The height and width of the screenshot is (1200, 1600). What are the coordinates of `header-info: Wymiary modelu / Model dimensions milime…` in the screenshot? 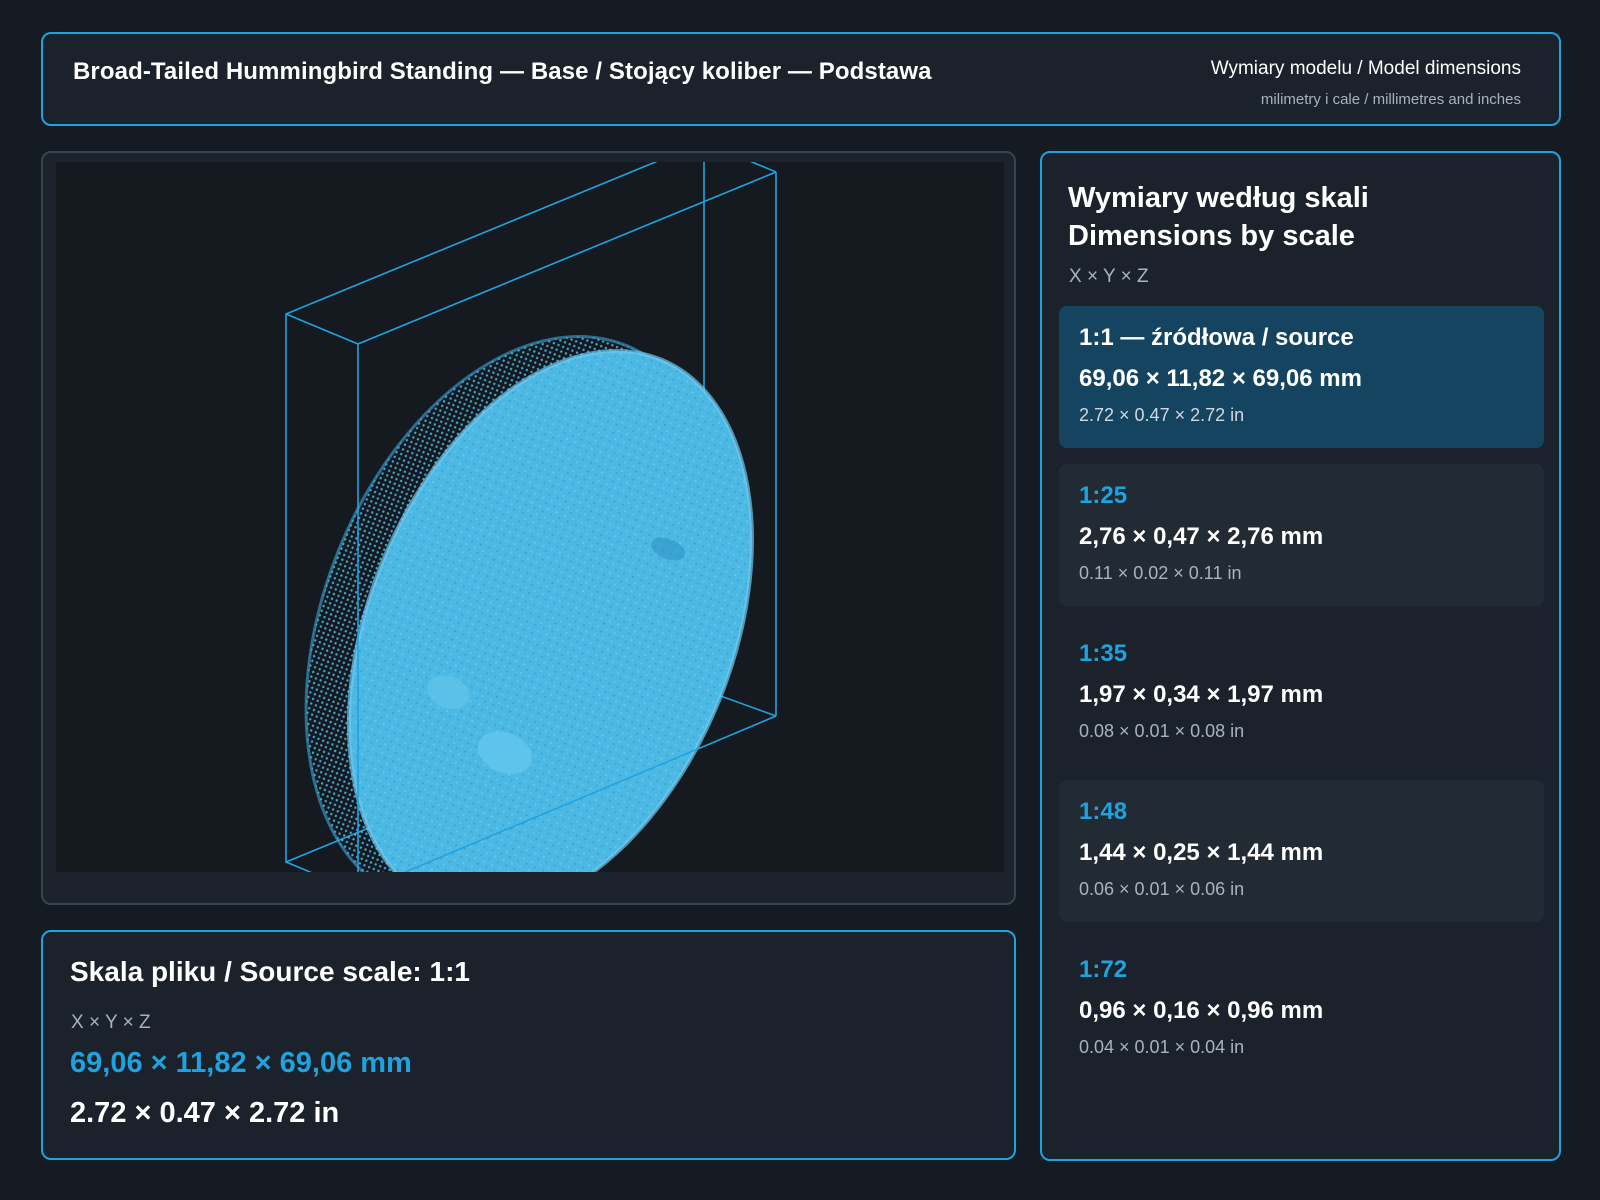 It's located at (1366, 83).